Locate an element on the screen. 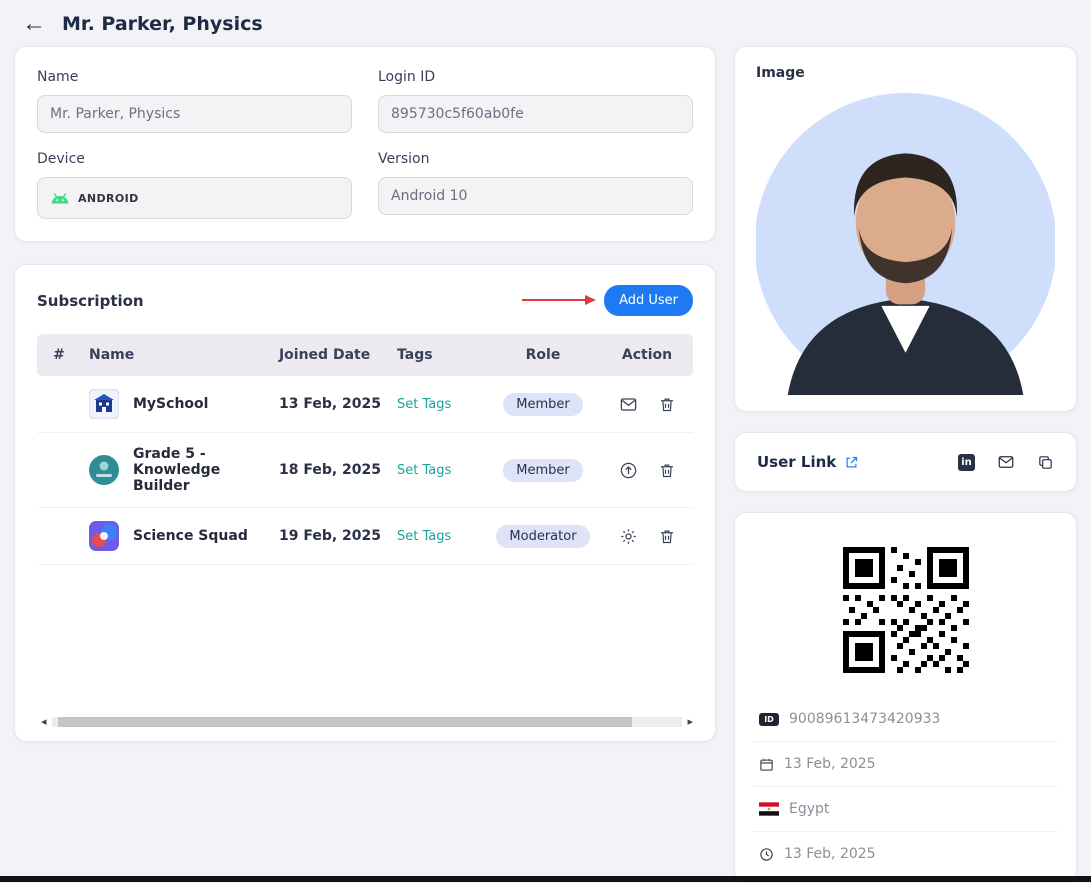 The image size is (1091, 883). user-details-card: Name Login ID Device is located at coordinates (365, 144).